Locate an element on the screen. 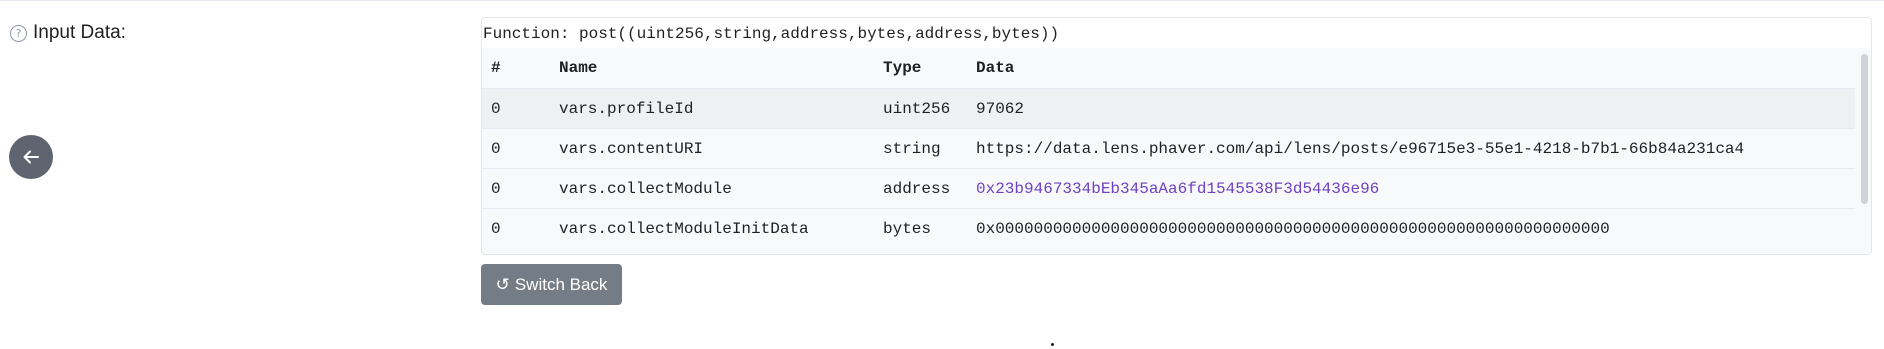 This screenshot has height=349, width=1884. row-type: address is located at coordinates (929, 188).